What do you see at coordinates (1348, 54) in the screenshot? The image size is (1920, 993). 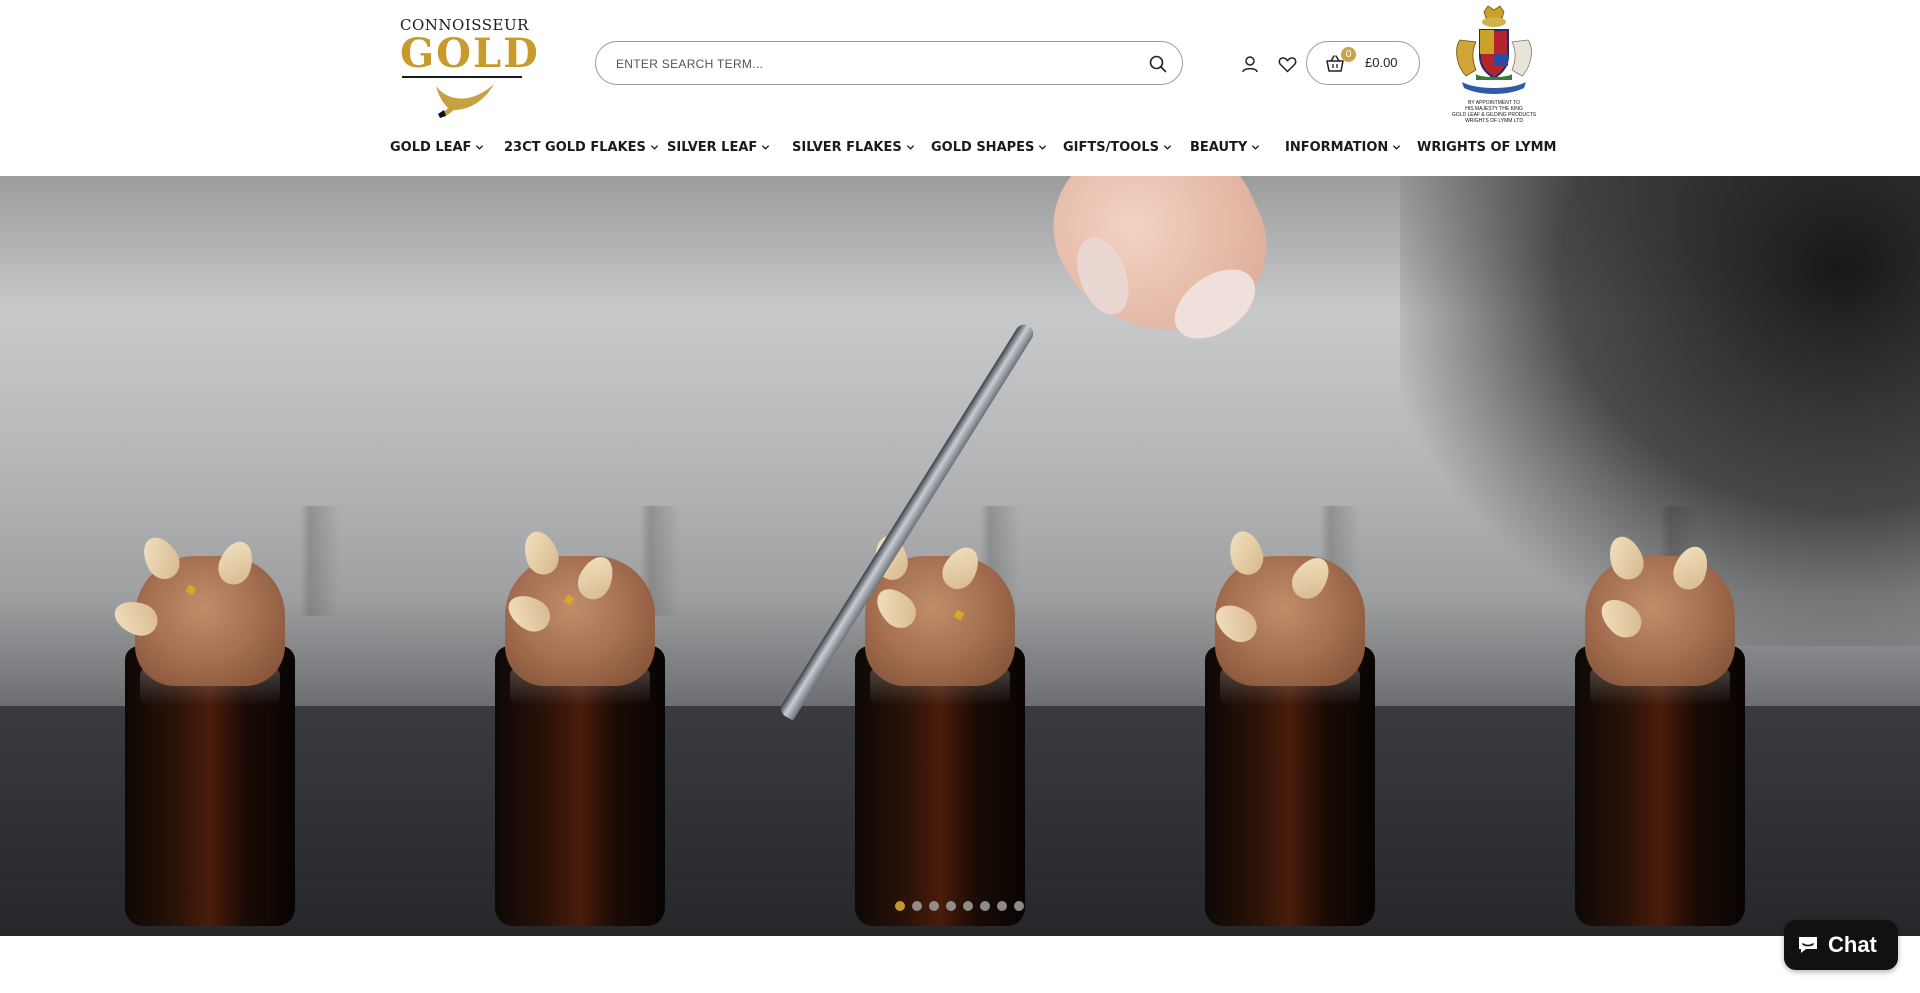 I see `cart-count-badge: 0` at bounding box center [1348, 54].